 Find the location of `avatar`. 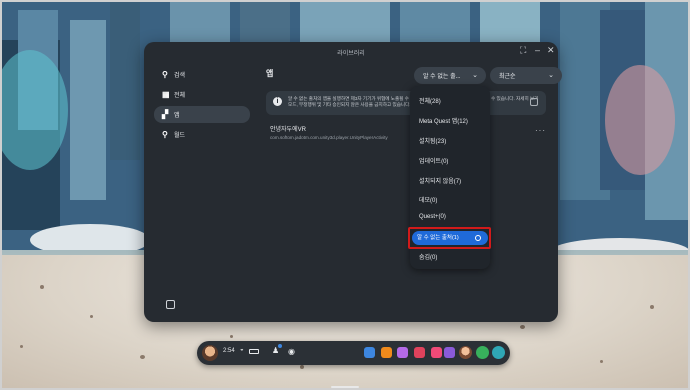

avatar is located at coordinates (210, 353).